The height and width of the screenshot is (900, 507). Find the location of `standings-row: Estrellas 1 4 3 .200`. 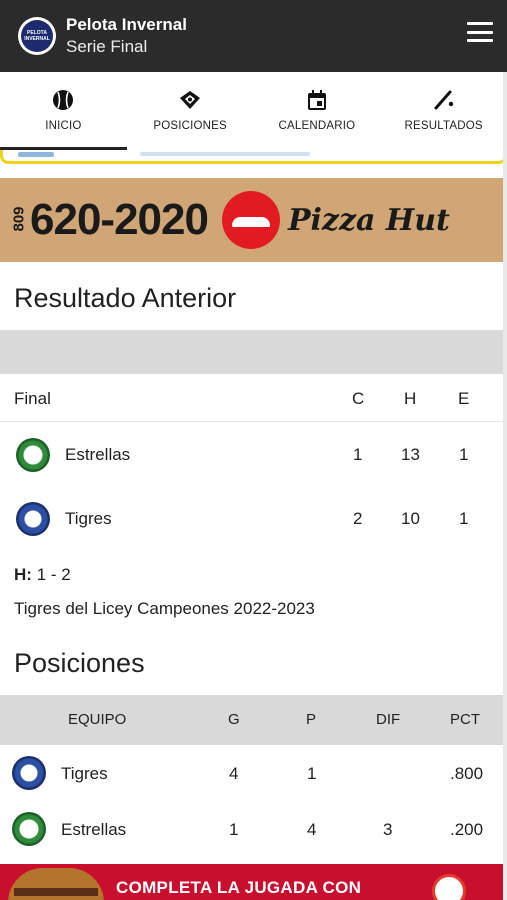

standings-row: Estrellas 1 4 3 .200 is located at coordinates (251, 829).